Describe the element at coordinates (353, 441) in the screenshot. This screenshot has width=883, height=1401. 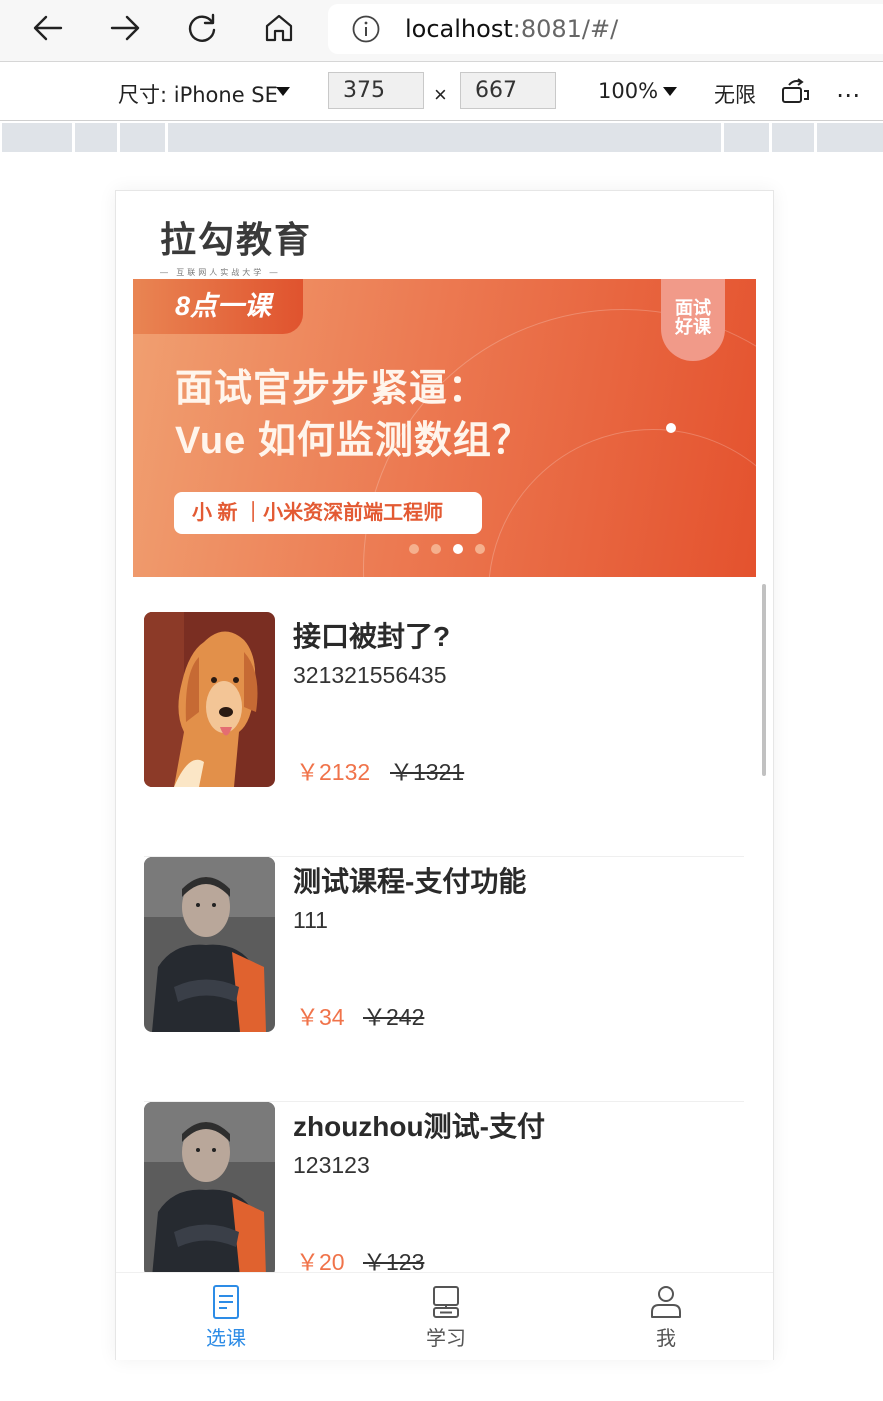
I see `banner-title-line: Vue 如何监测数组？` at that location.